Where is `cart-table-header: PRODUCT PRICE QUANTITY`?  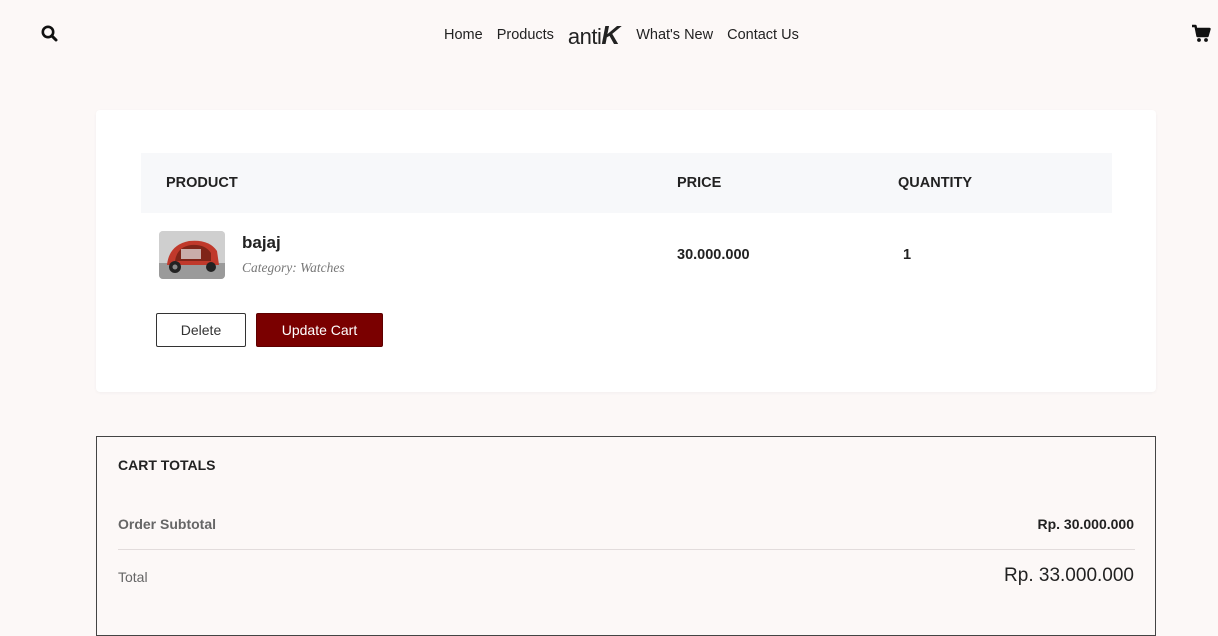
cart-table-header: PRODUCT PRICE QUANTITY is located at coordinates (626, 183).